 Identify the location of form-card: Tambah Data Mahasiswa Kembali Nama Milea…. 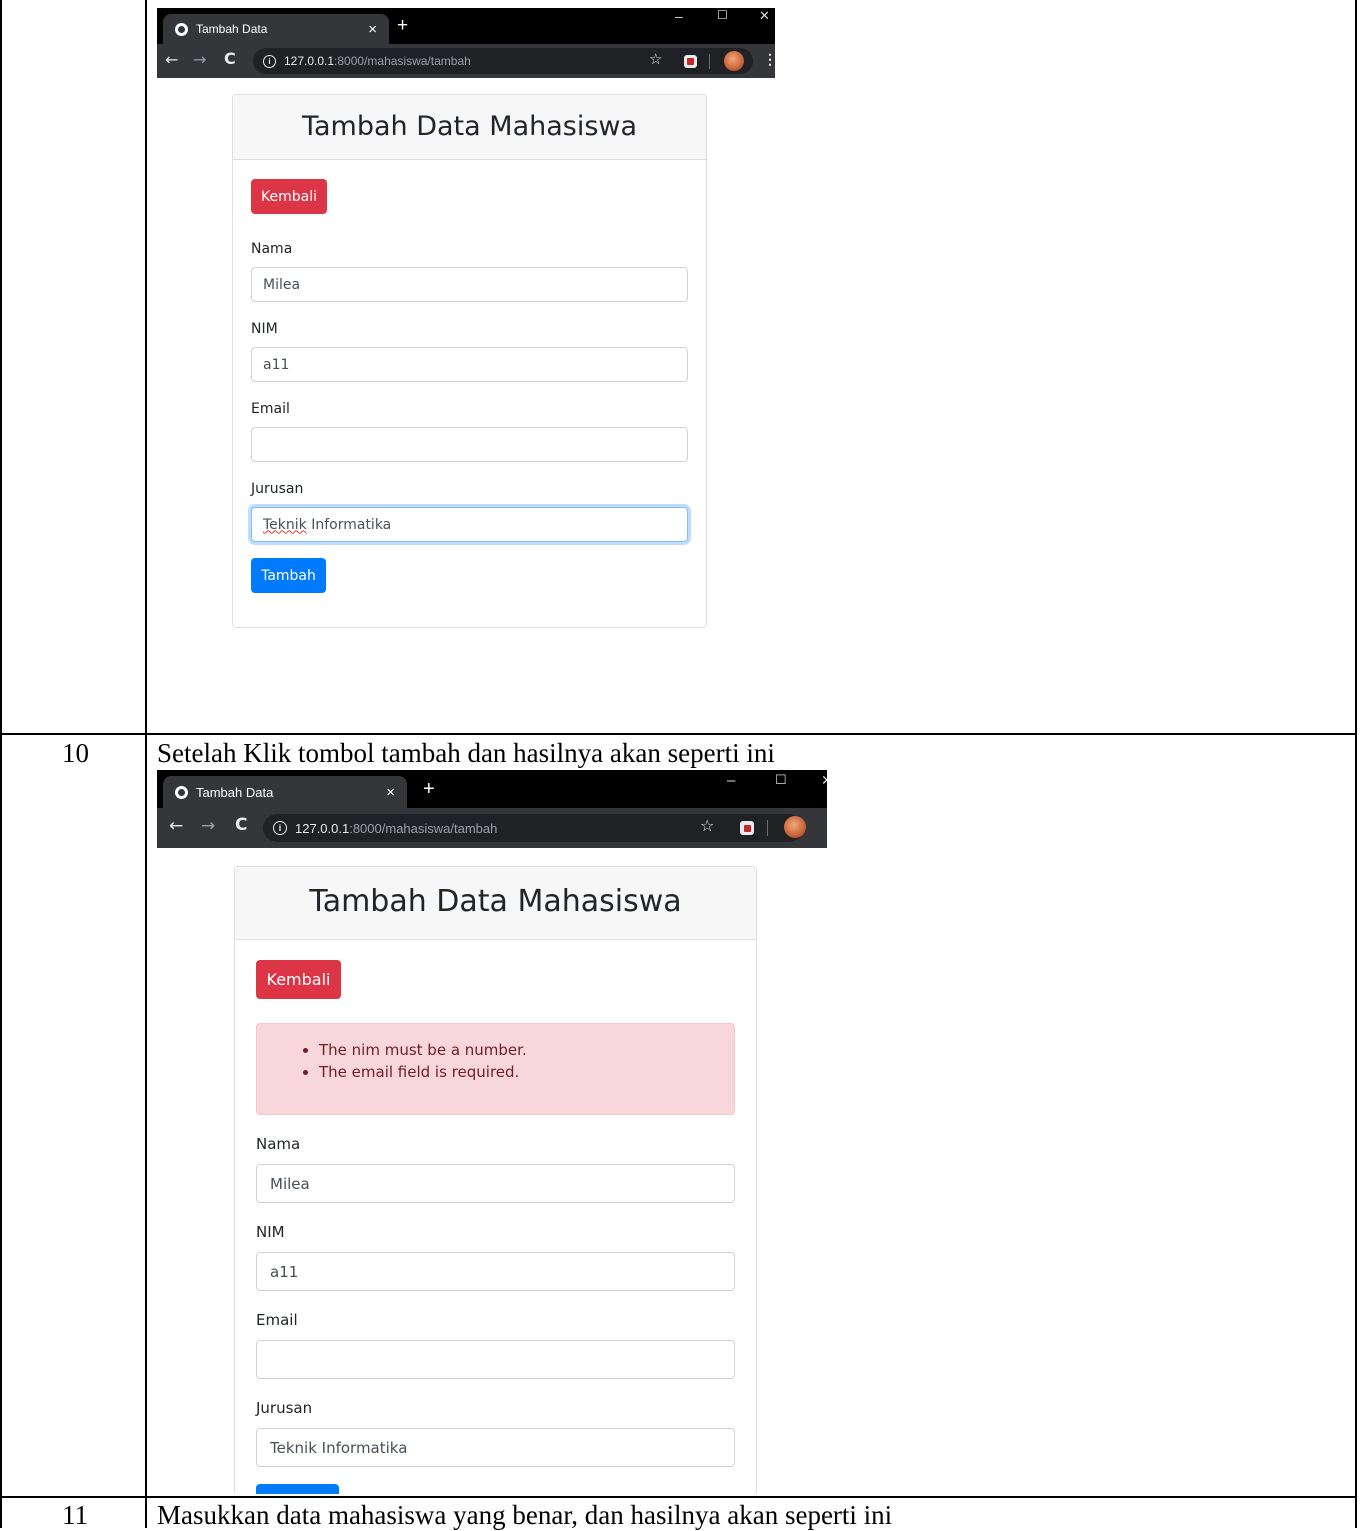
(469, 361).